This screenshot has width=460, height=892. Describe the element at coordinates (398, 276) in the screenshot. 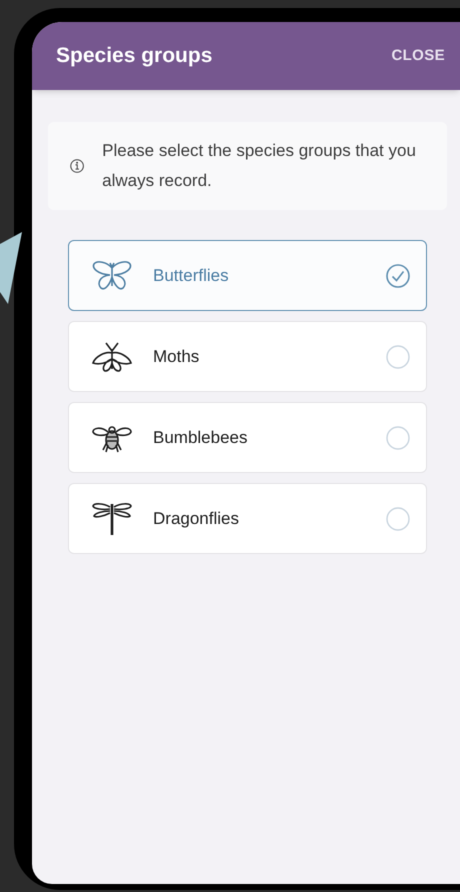

I see `checked-circle-icon` at that location.